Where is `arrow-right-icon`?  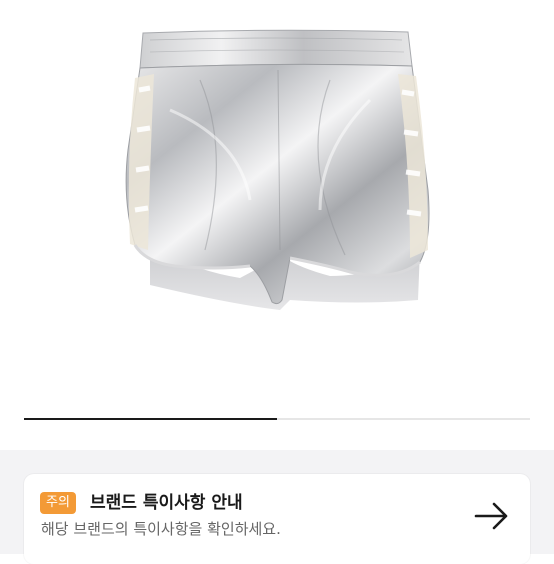 arrow-right-icon is located at coordinates (492, 516).